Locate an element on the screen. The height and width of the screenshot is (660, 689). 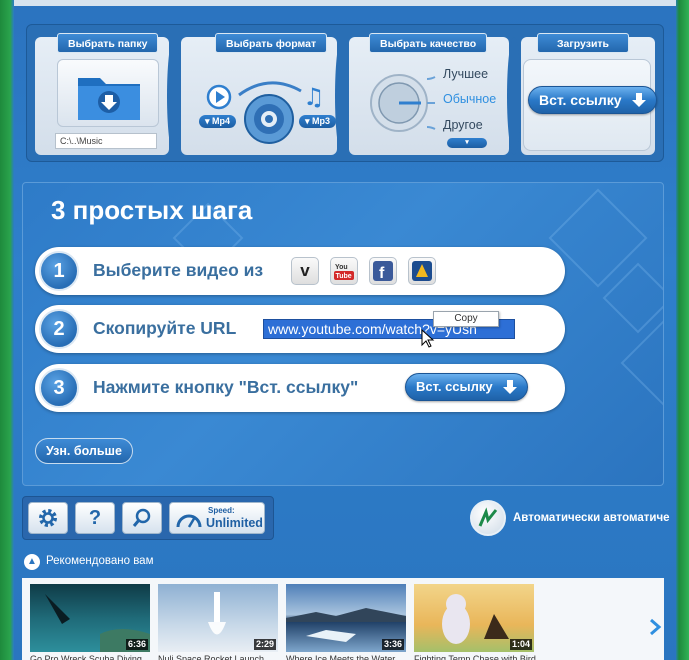
step-text: Нажмите кнопку "Вст. ссылку" is located at coordinates (226, 387).